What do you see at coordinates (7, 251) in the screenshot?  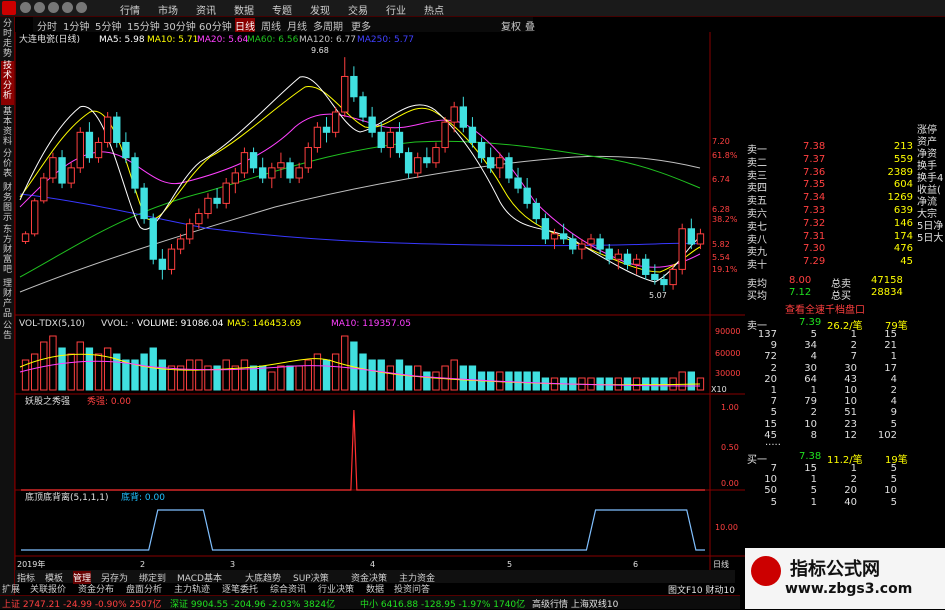 I see `side-tab-forum: 东方财富吧` at bounding box center [7, 251].